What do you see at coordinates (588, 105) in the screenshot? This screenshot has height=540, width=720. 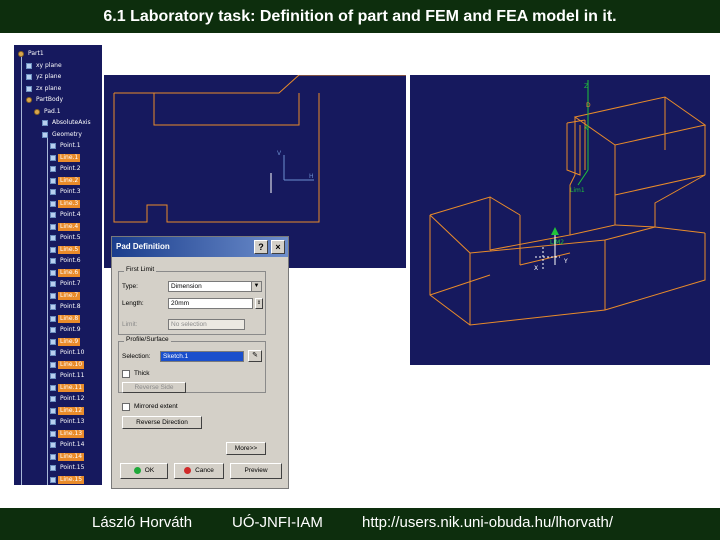 I see `d-label: D` at bounding box center [588, 105].